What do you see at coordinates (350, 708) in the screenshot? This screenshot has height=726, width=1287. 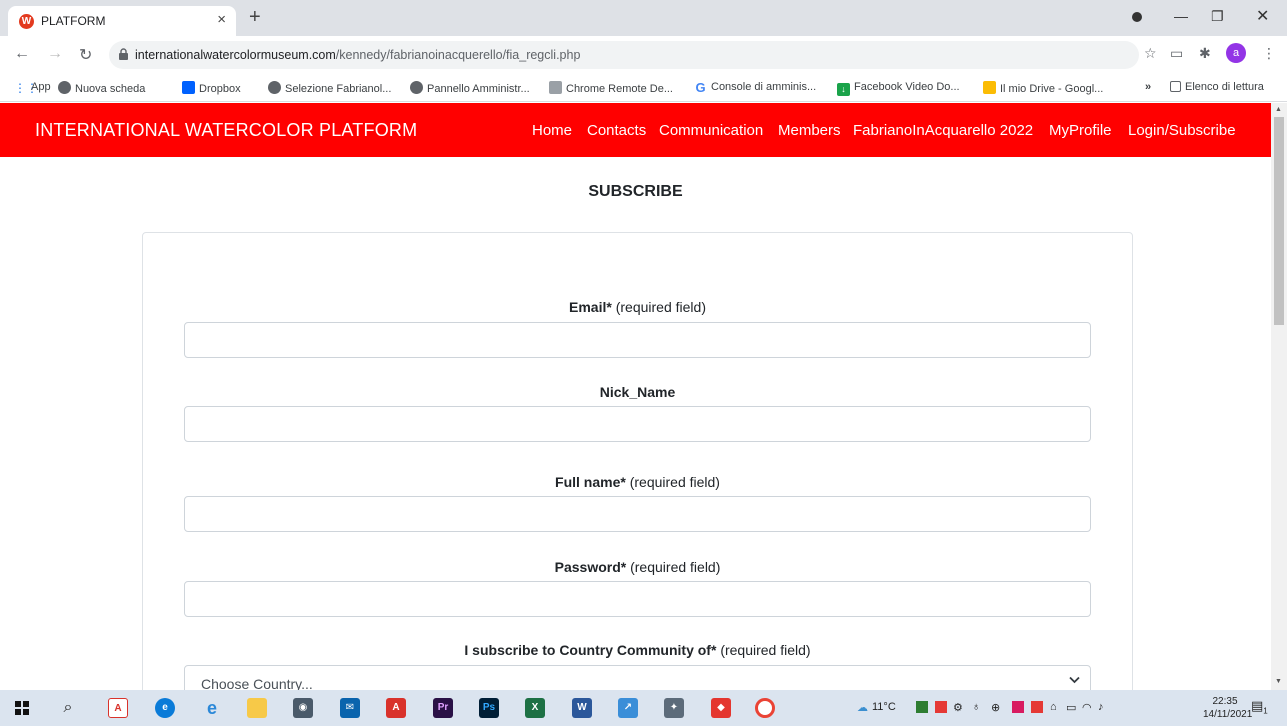 I see `mail-icon: ✉` at bounding box center [350, 708].